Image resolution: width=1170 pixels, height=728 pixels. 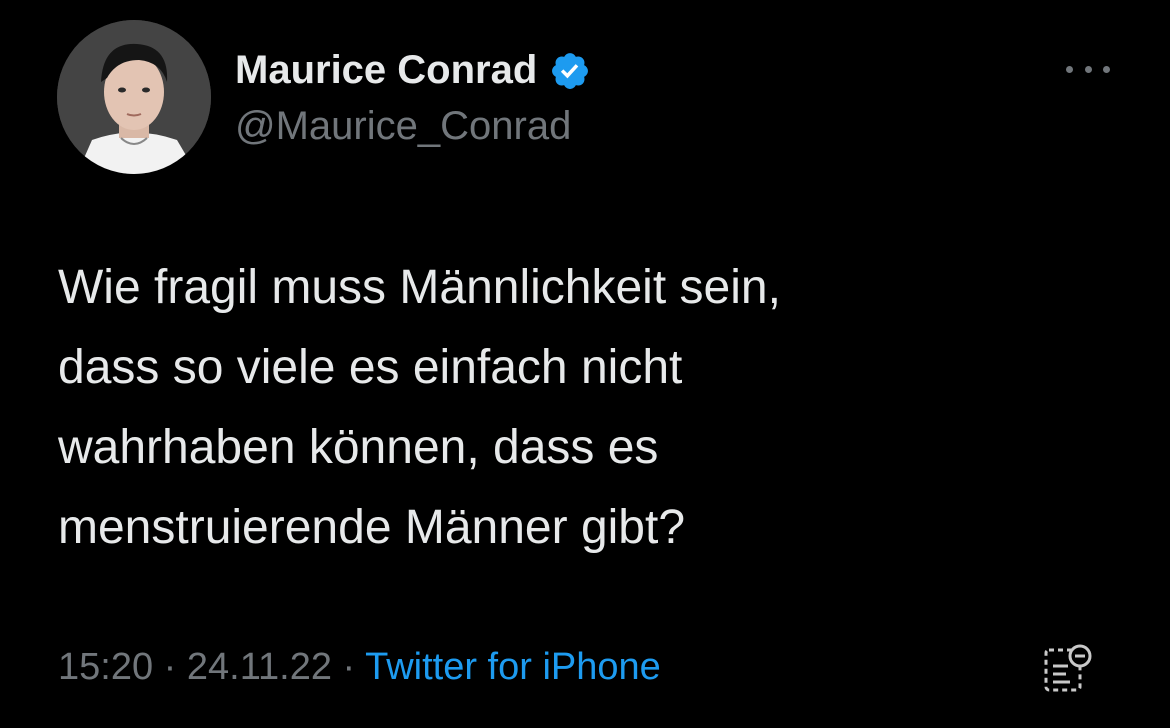 What do you see at coordinates (419, 287) in the screenshot?
I see `tweet-text-line: Wie fragil muss Männlichkeit sein,` at bounding box center [419, 287].